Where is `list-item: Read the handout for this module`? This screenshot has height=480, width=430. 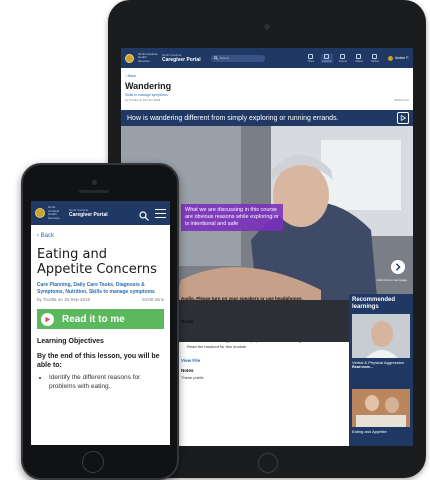
list-item: Read the handout for this module is located at coordinates (265, 347).